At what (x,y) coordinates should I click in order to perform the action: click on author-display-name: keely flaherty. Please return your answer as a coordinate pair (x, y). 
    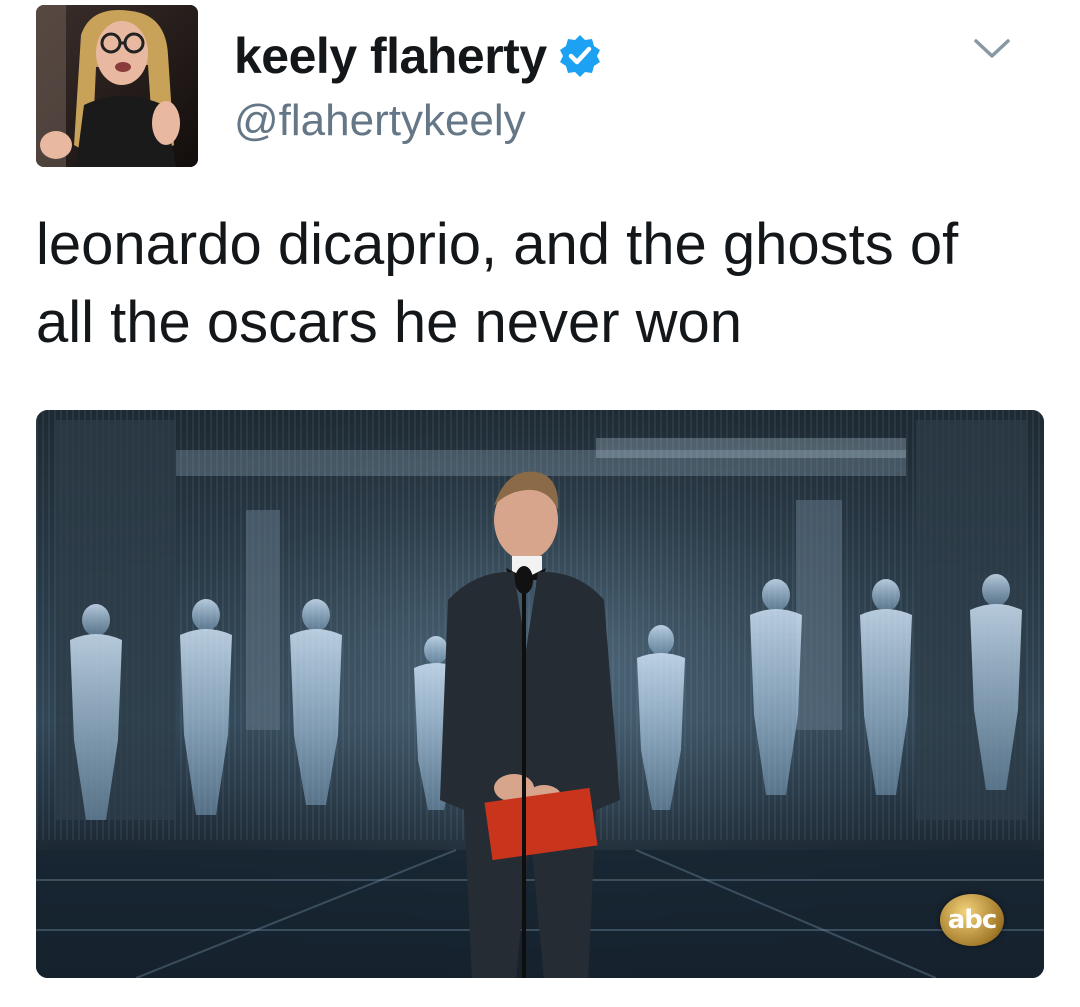
    Looking at the image, I should click on (390, 56).